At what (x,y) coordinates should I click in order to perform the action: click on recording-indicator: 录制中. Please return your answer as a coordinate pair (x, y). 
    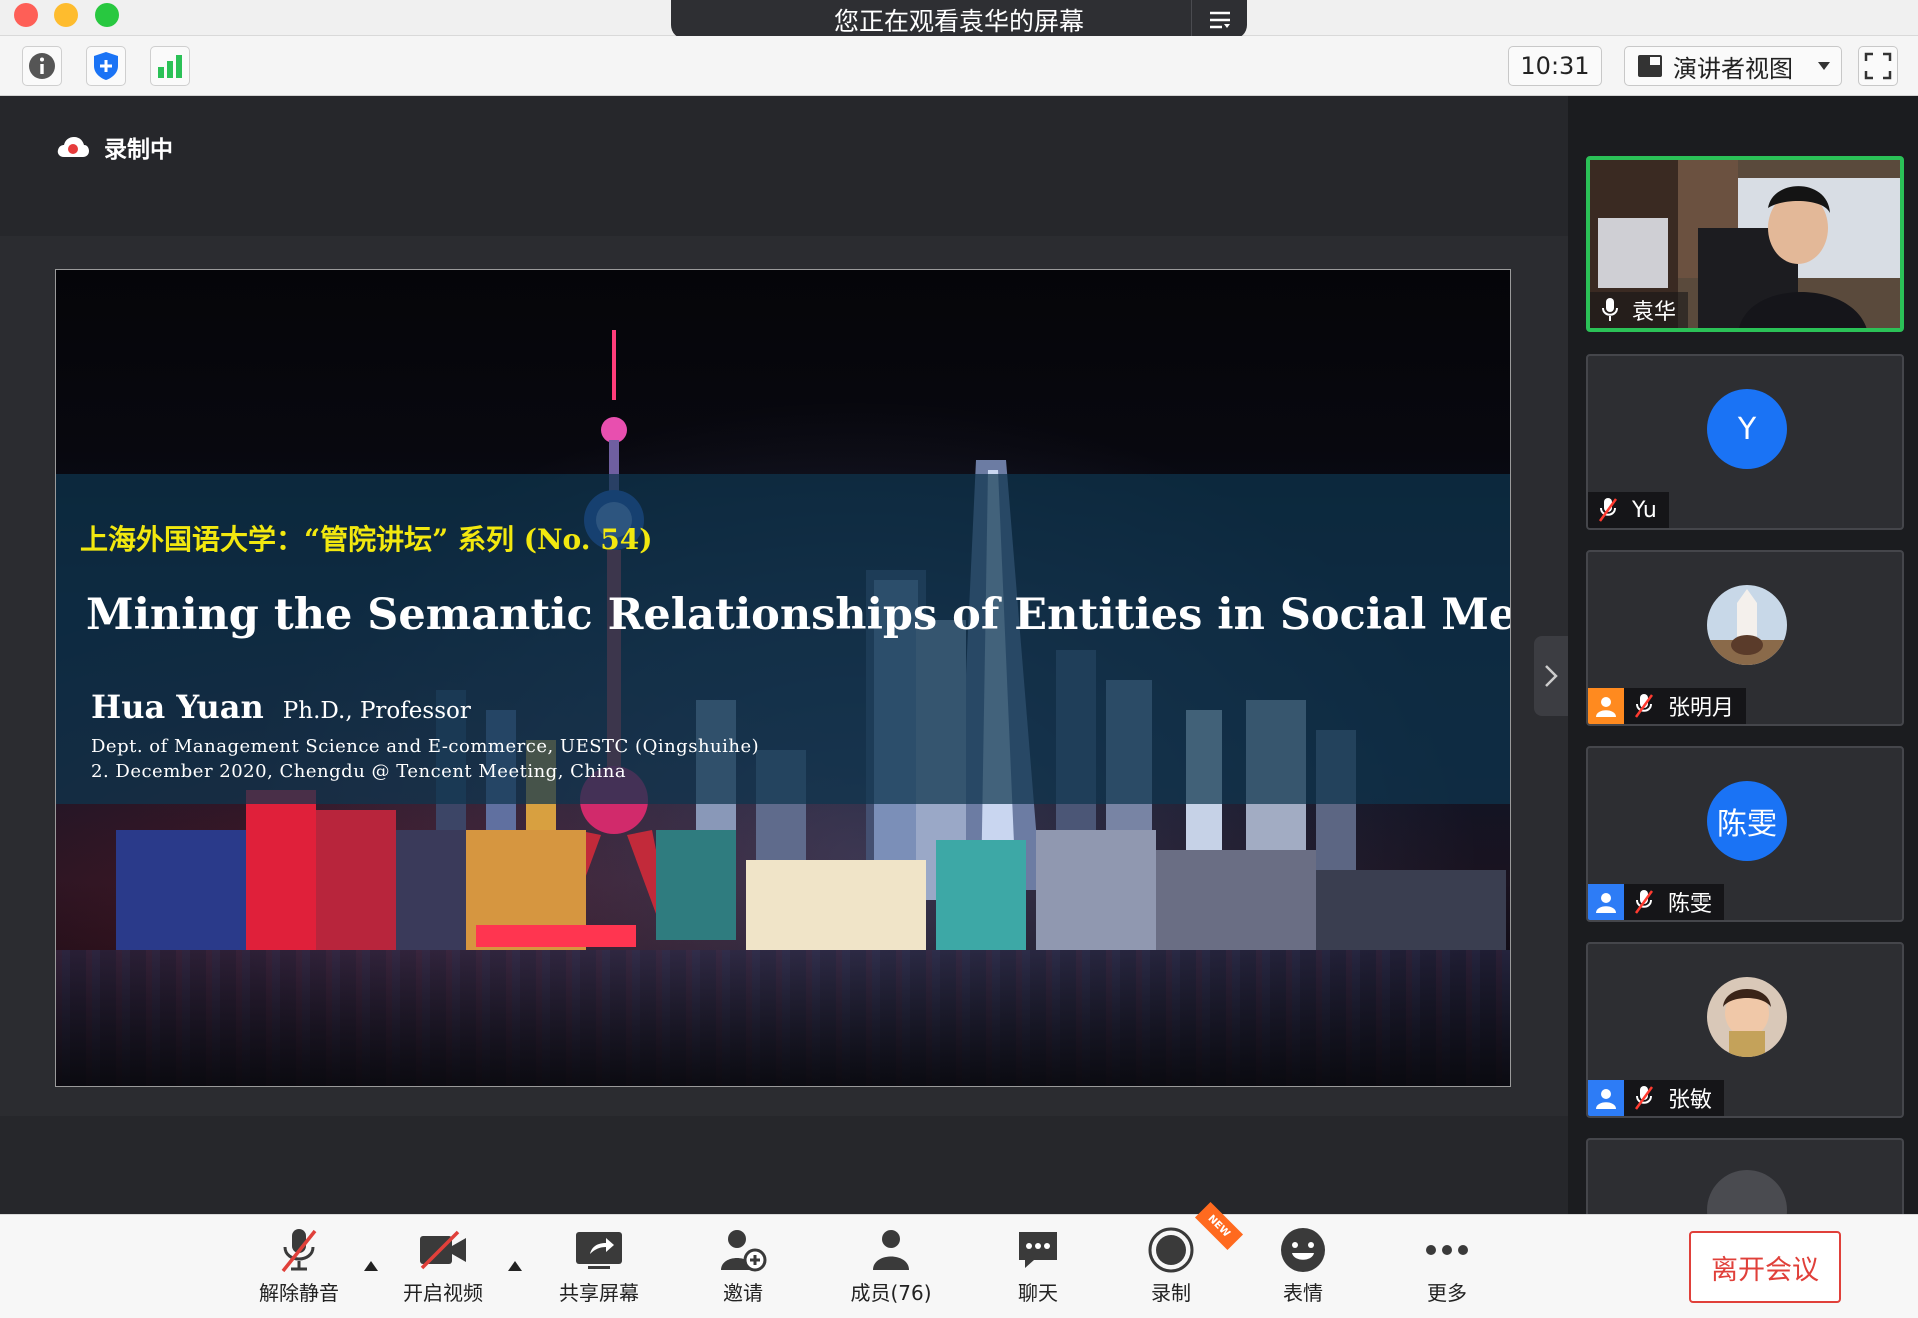
    Looking at the image, I should click on (114, 147).